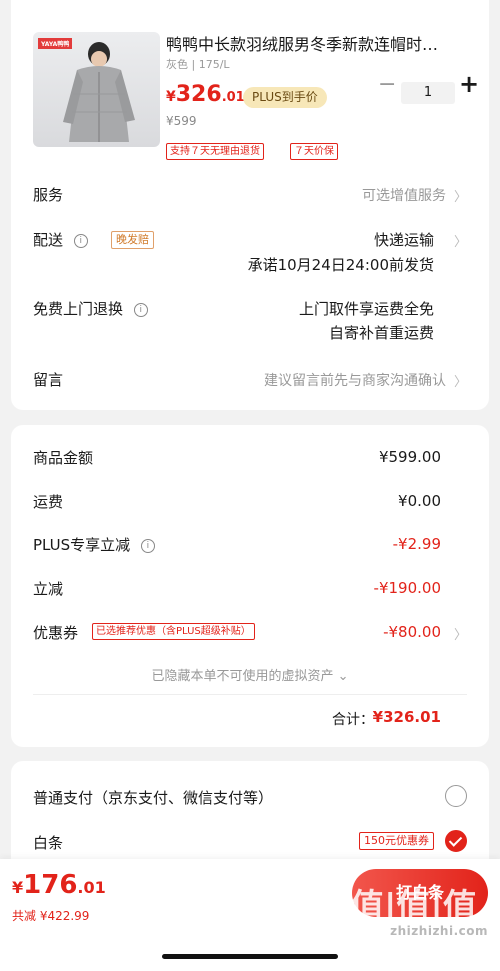 Image resolution: width=500 pixels, height=971 pixels. Describe the element at coordinates (198, 94) in the screenshot. I see `price-integer: 326` at that location.